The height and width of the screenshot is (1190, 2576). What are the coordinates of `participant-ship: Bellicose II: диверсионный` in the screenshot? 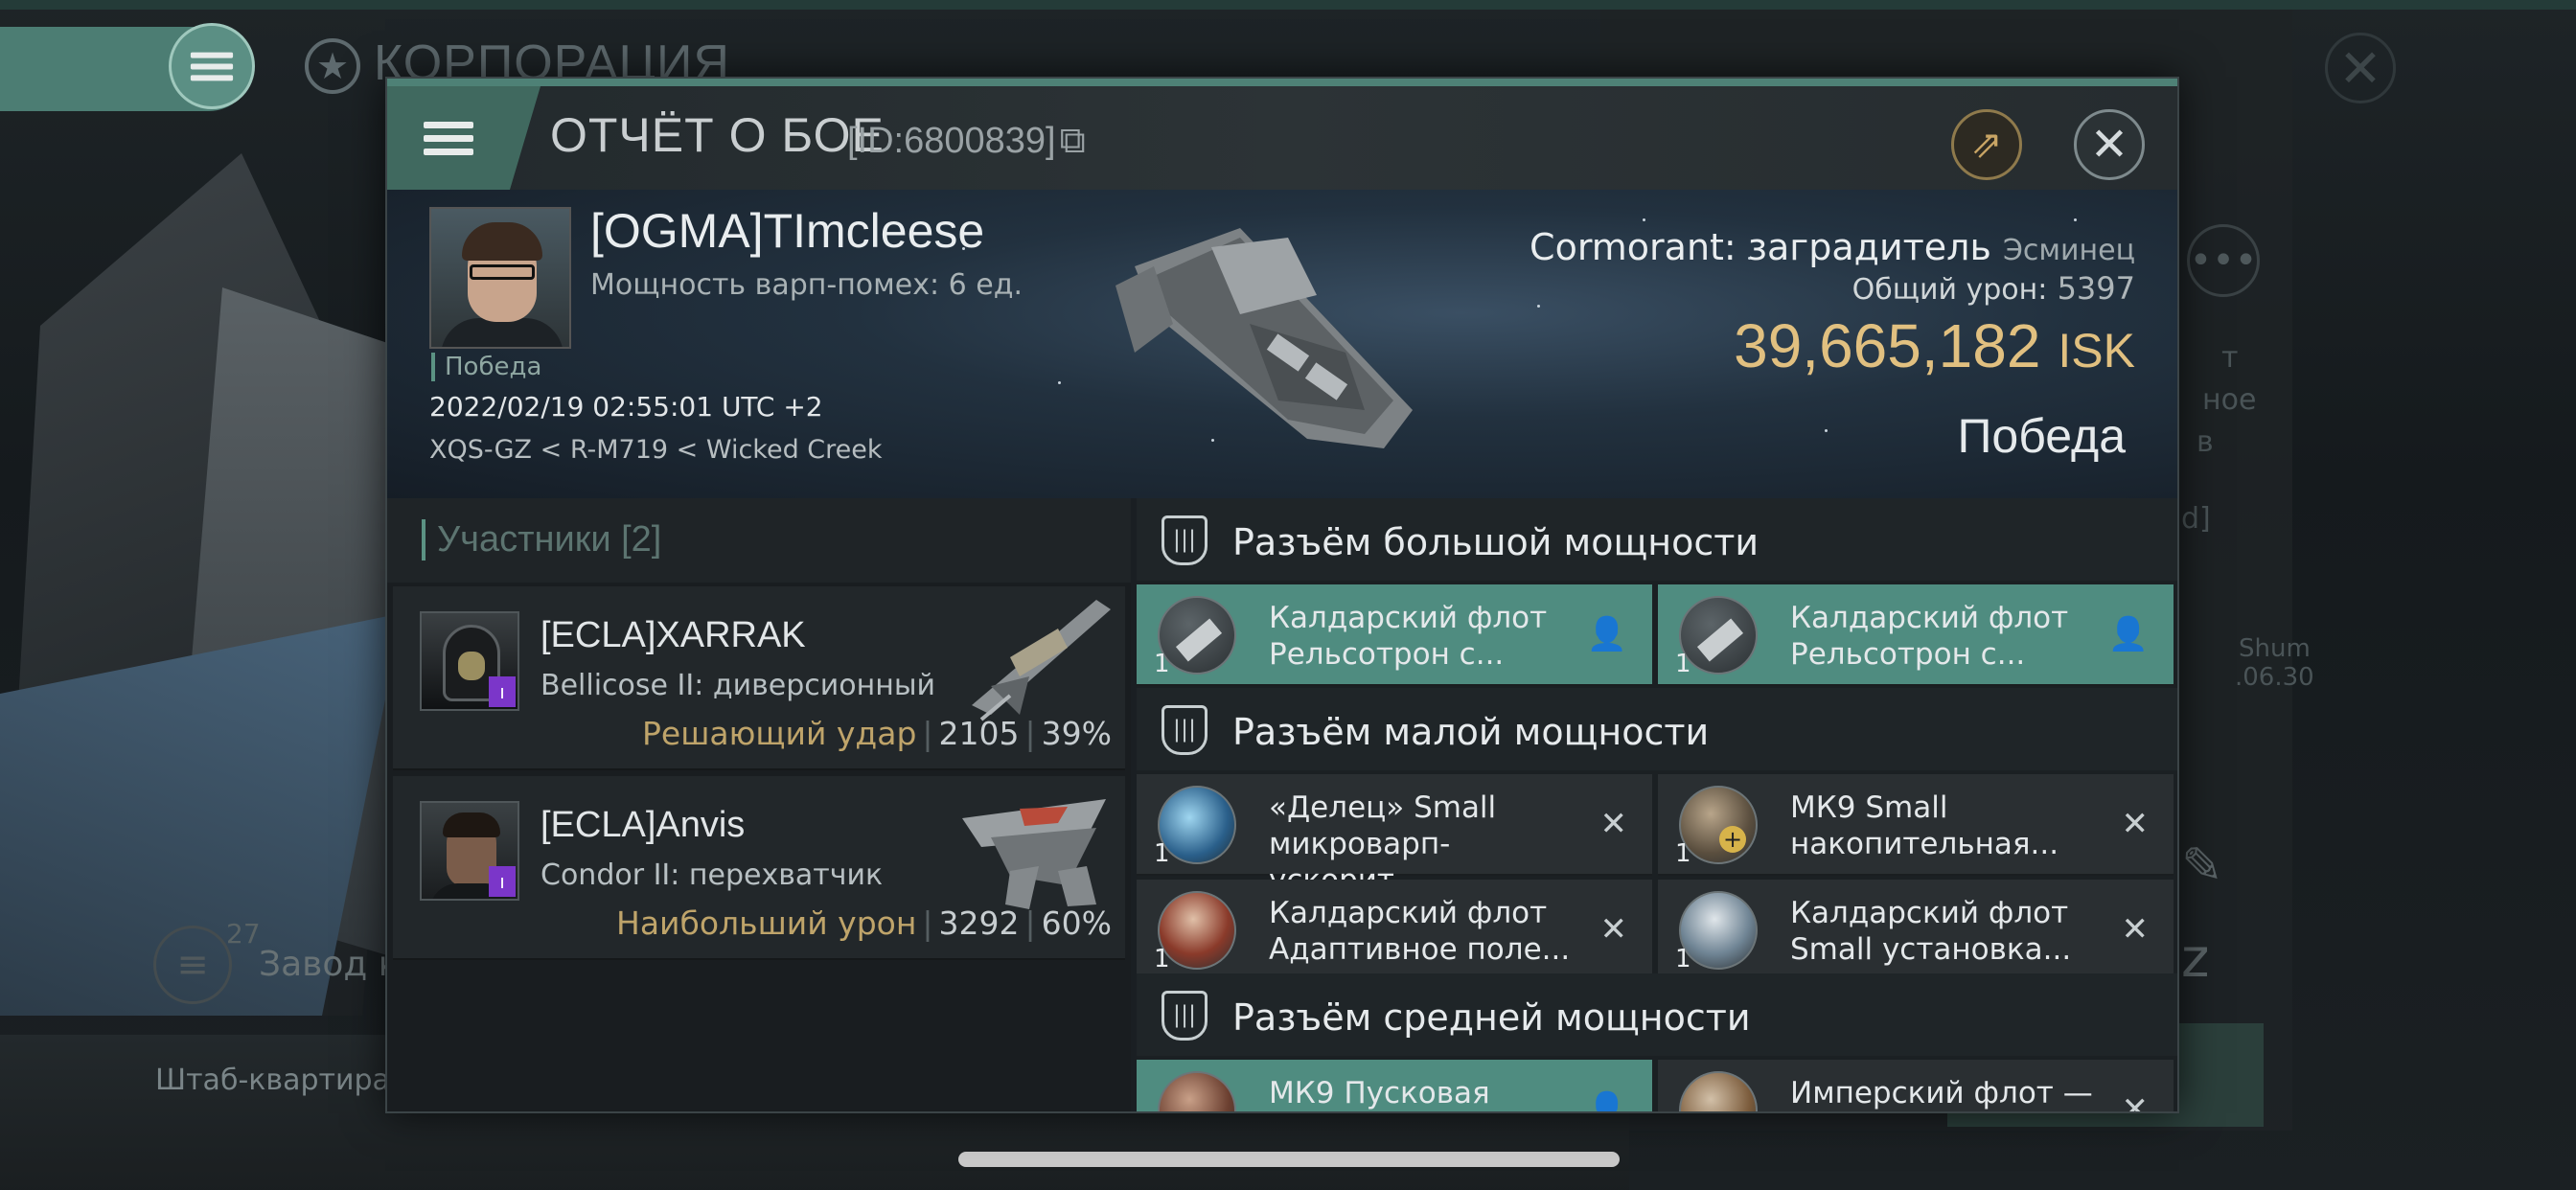 It's located at (738, 685).